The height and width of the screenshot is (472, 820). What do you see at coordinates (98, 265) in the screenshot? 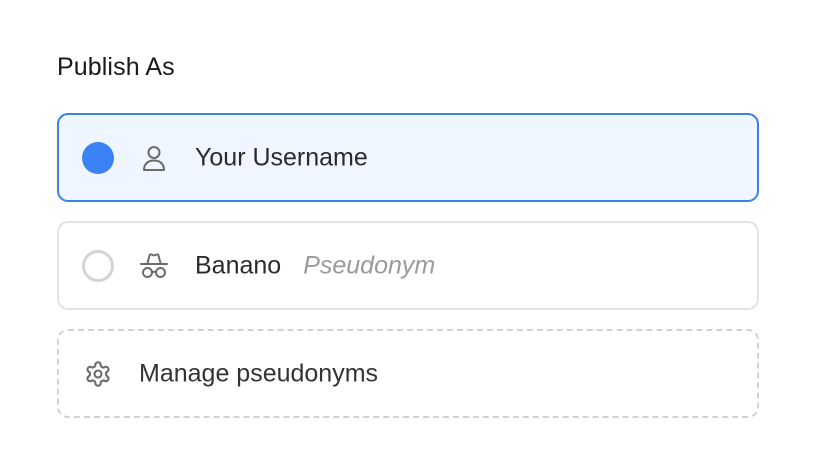
I see `radio-unselected` at bounding box center [98, 265].